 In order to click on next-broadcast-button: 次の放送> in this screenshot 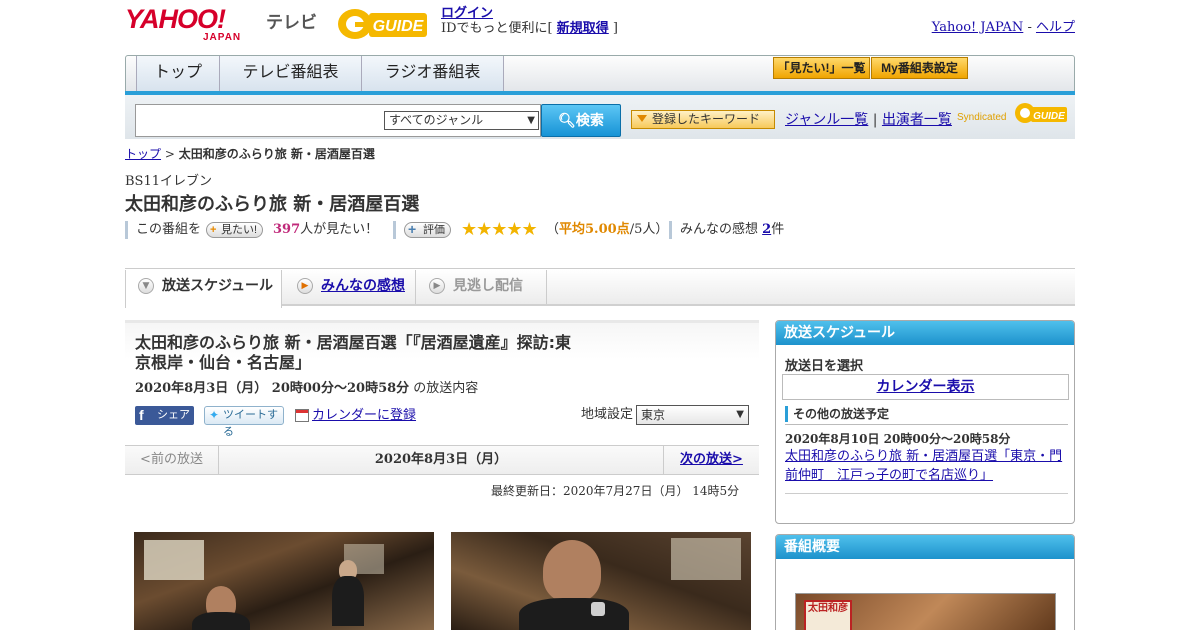, I will do `click(711, 460)`.